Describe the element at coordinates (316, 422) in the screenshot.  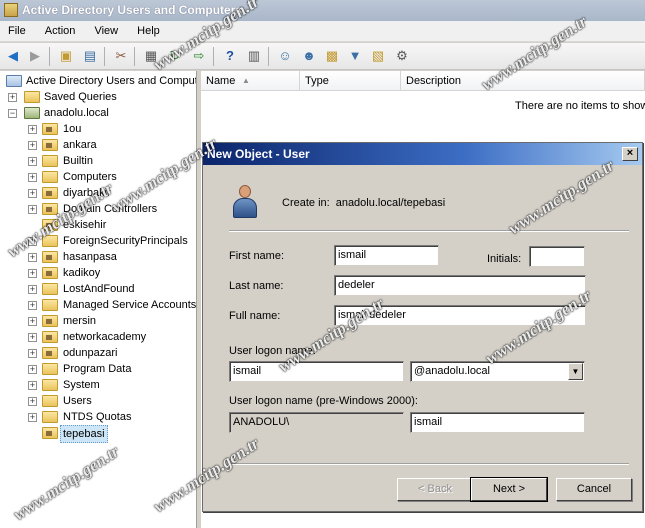
I see `pre2000-domain-field: ANADOLU\` at that location.